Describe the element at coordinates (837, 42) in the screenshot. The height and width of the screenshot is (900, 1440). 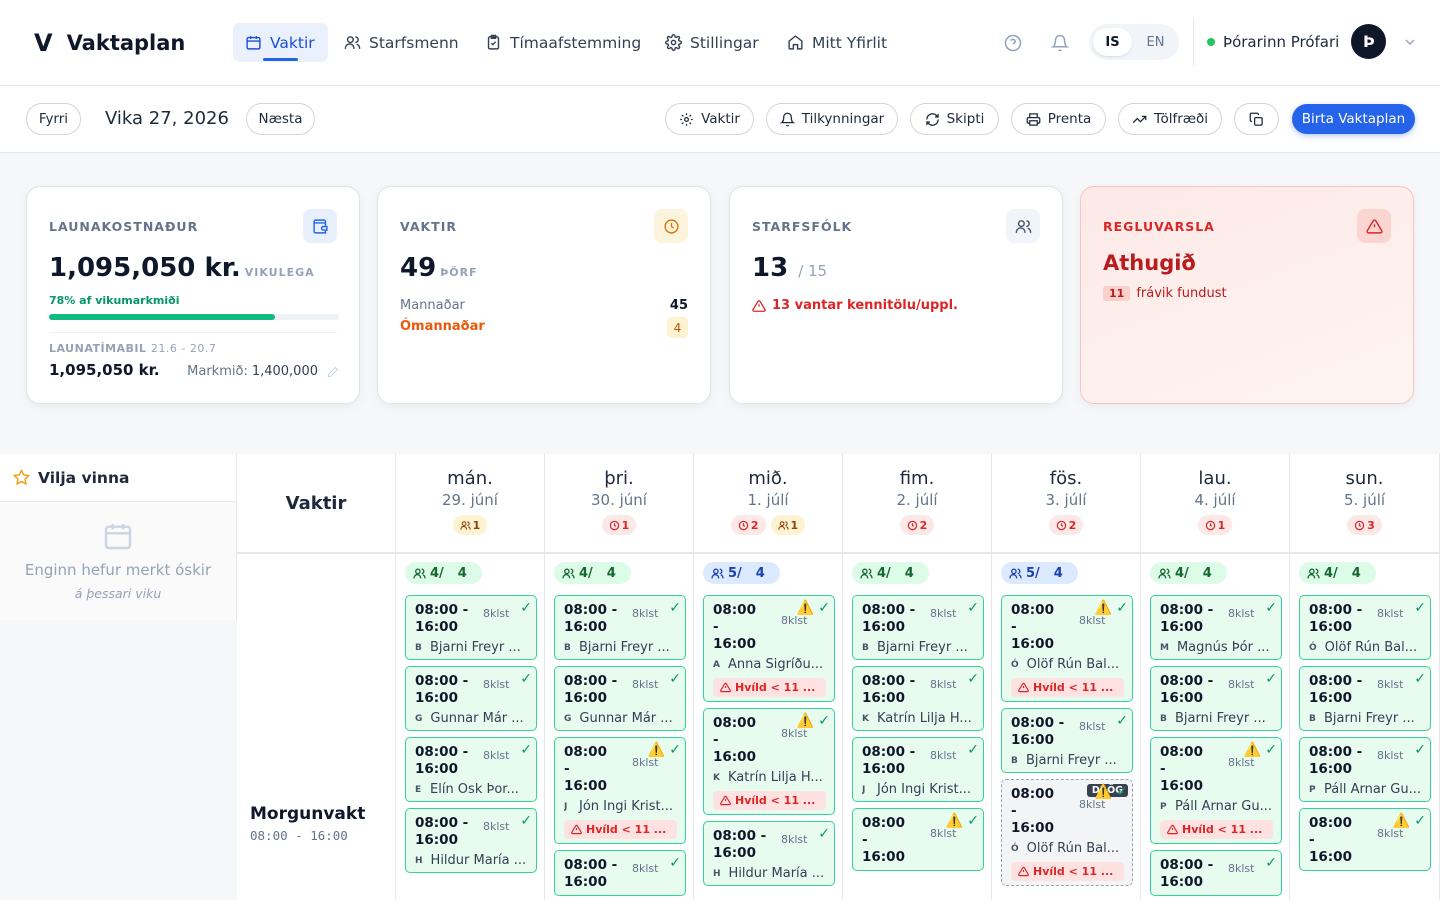
I see `nav-tab-mitt-yfirlit: Mitt Yfirlit` at that location.